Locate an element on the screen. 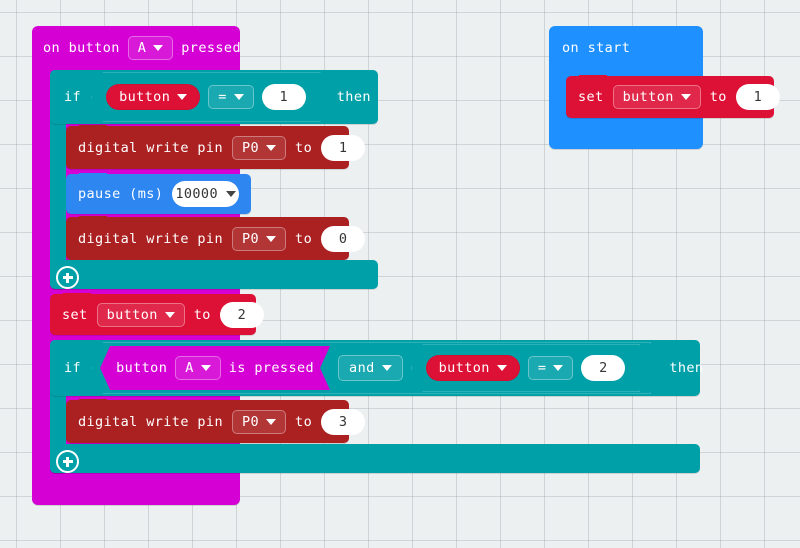  comparison-right-number-field: 1 is located at coordinates (284, 97).